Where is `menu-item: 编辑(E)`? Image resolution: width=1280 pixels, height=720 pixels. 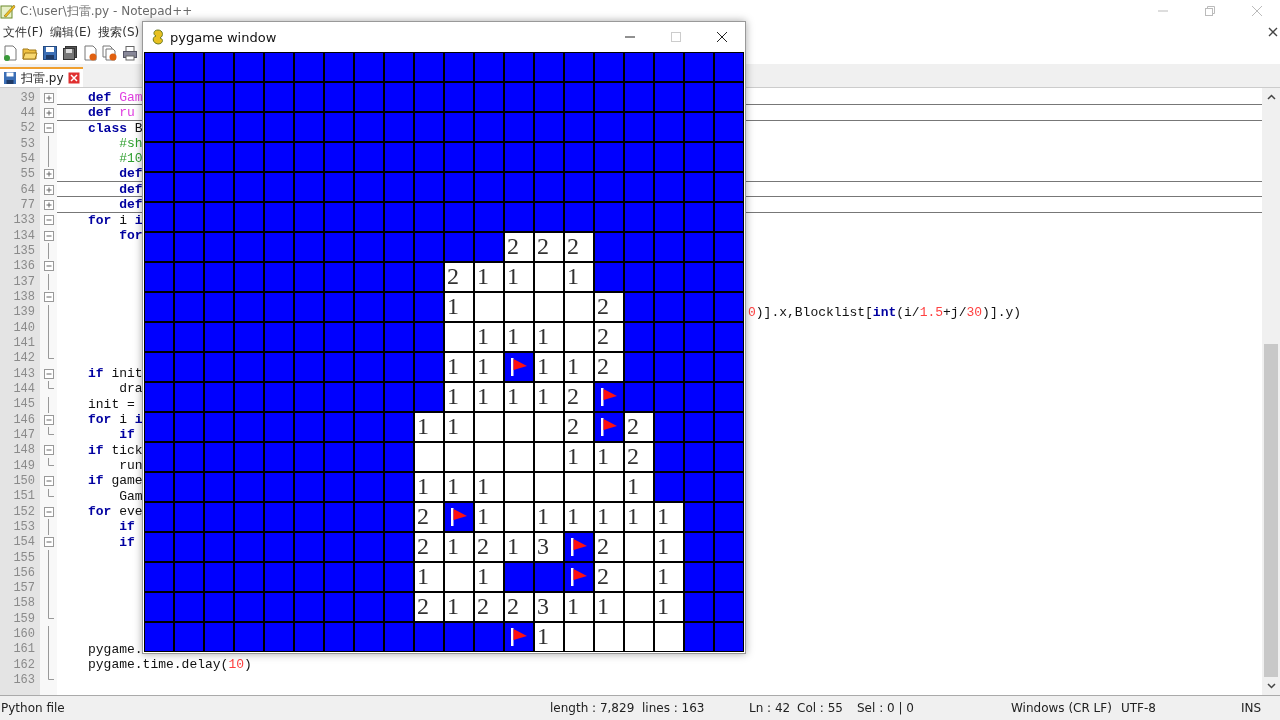
menu-item: 编辑(E) is located at coordinates (73, 32).